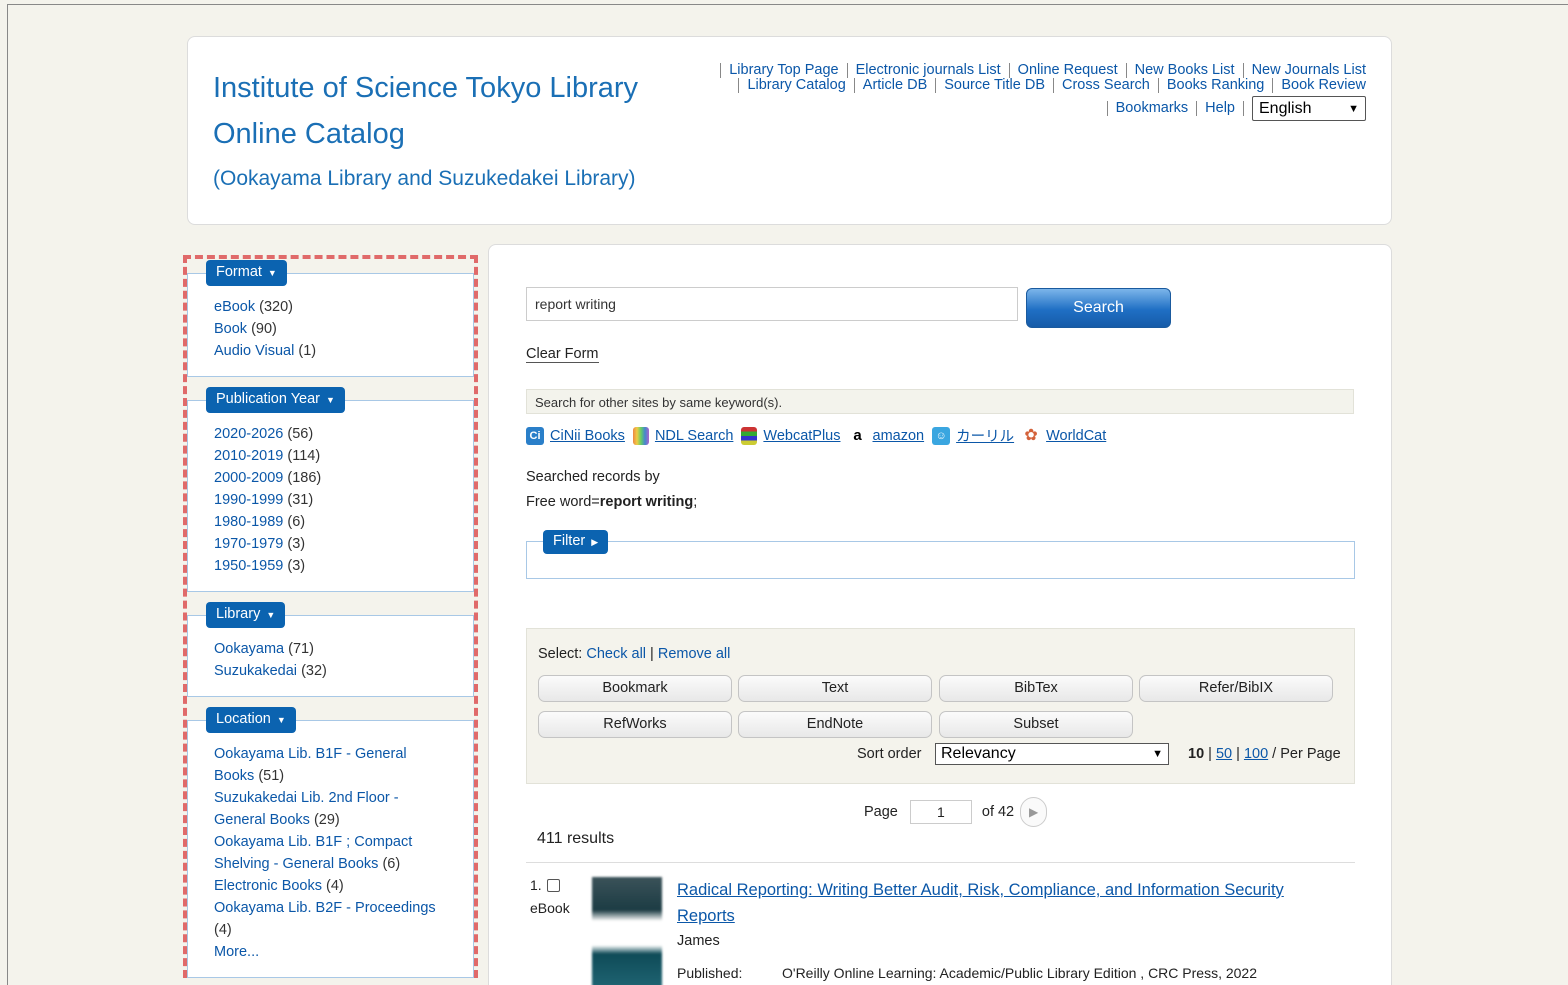 The image size is (1568, 985). What do you see at coordinates (239, 272) in the screenshot?
I see `facet-format-label: Format` at bounding box center [239, 272].